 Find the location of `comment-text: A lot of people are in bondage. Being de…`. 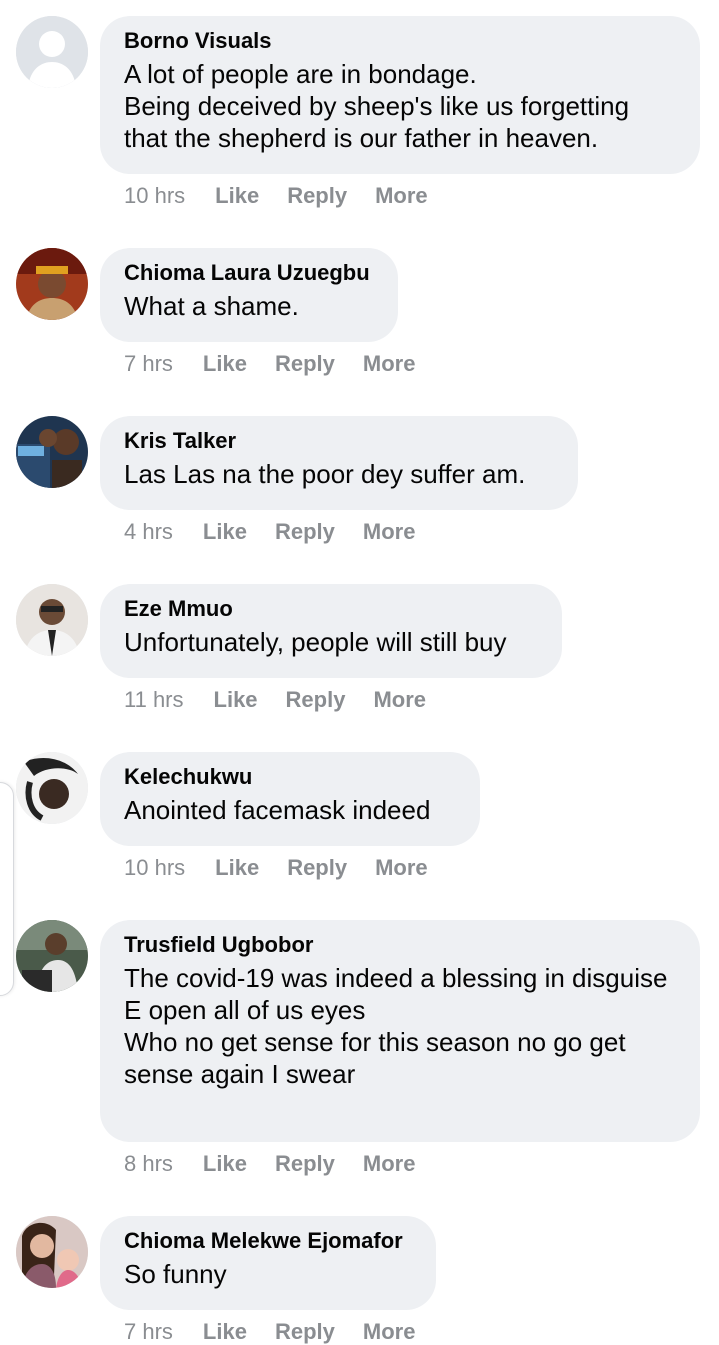

comment-text: A lot of people are in bondage. Being de… is located at coordinates (377, 106).